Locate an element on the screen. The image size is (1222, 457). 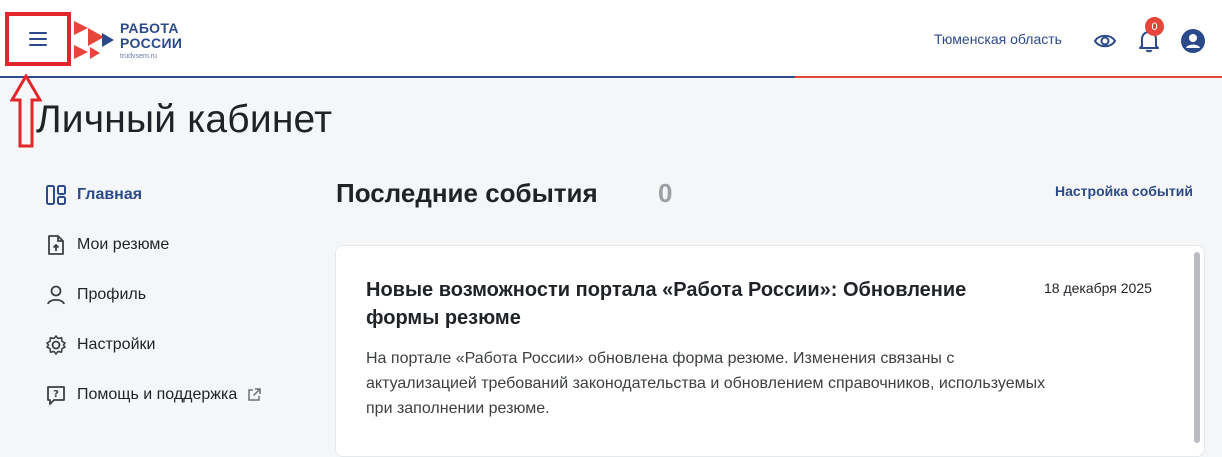
sidebar-item-label: Настройки is located at coordinates (116, 344).